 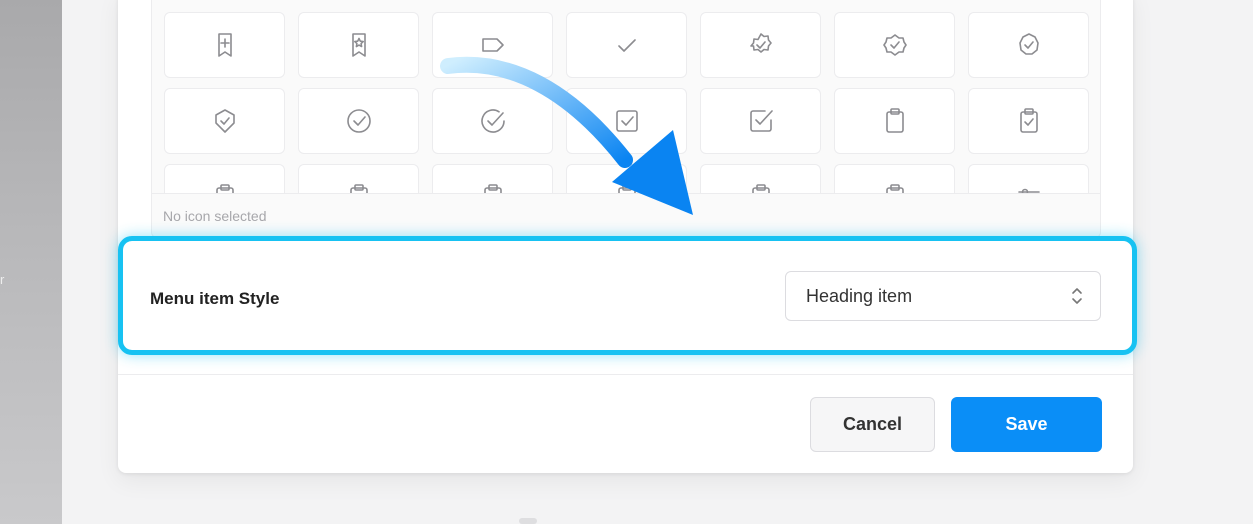 I want to click on circle-check-icon, so click(x=358, y=121).